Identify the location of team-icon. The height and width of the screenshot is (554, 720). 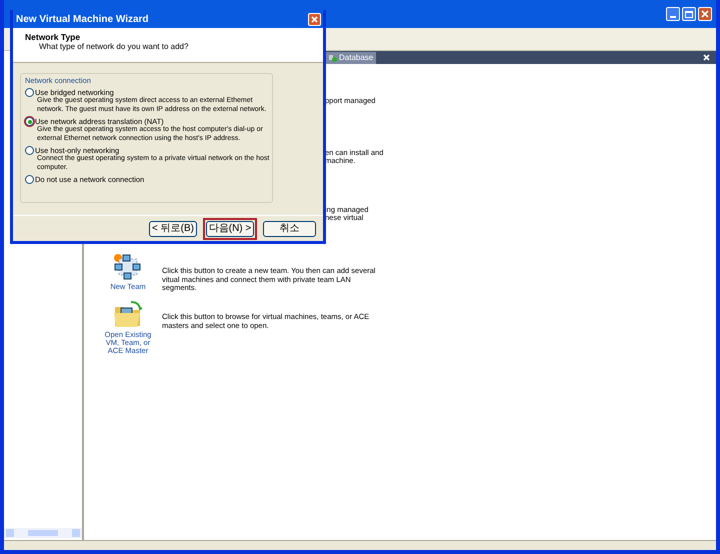
(128, 267).